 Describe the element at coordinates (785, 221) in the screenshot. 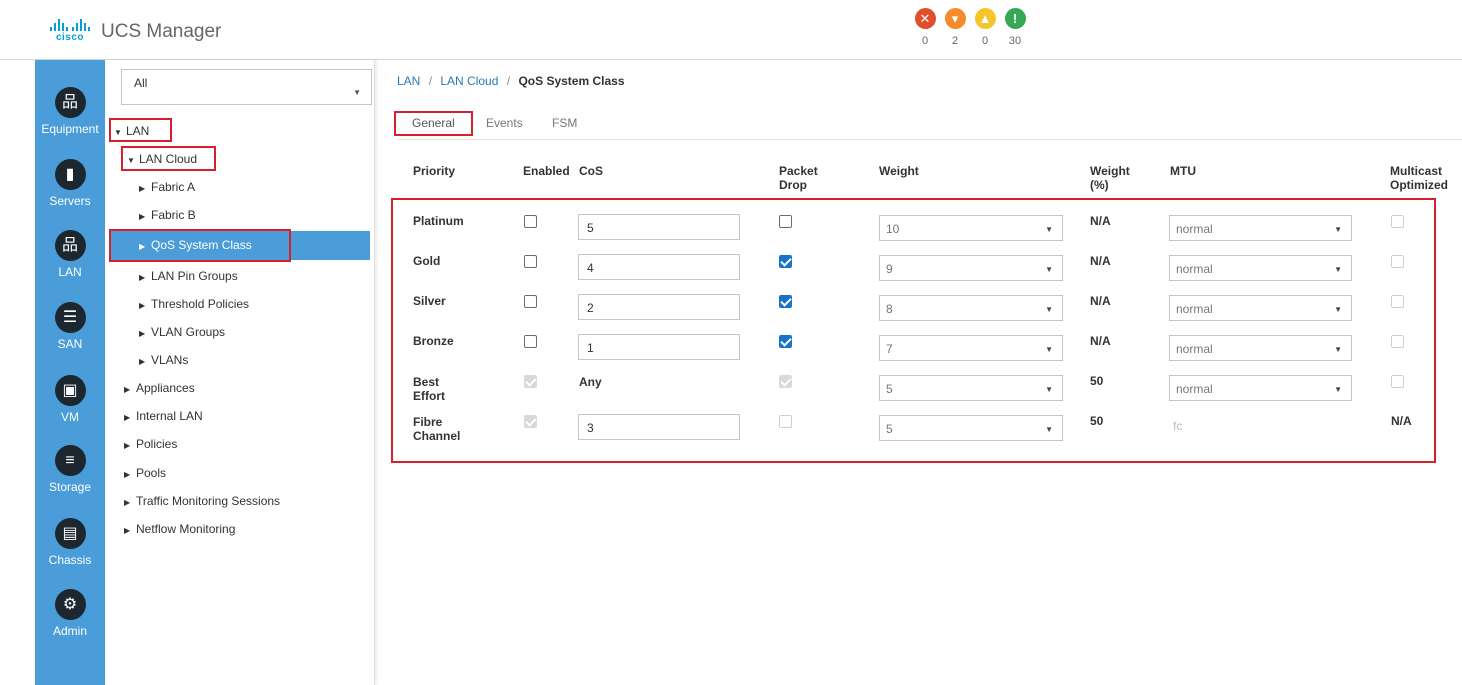

I see `packet-drop-checkbox-platinum` at that location.